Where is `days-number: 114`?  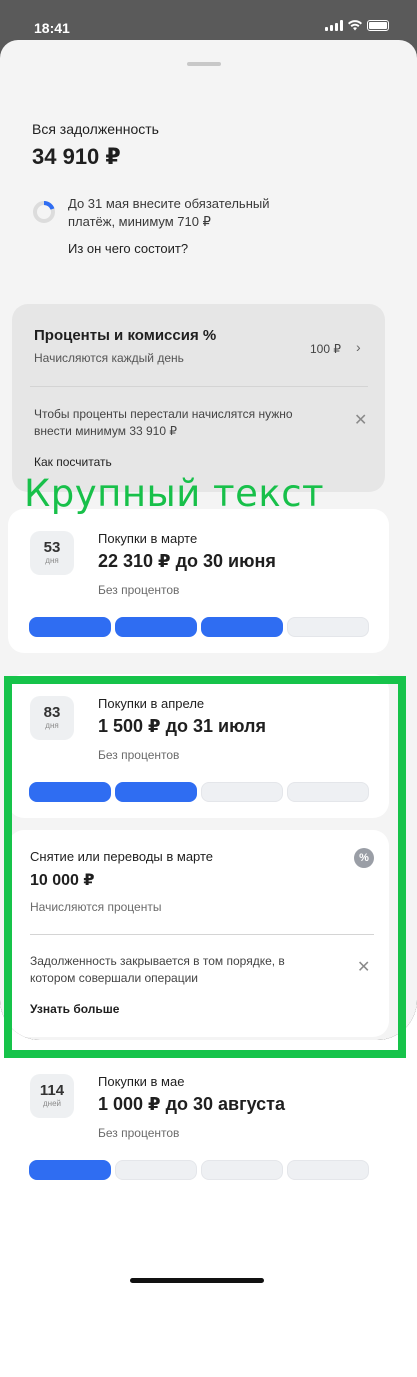
days-number: 114 is located at coordinates (52, 1090).